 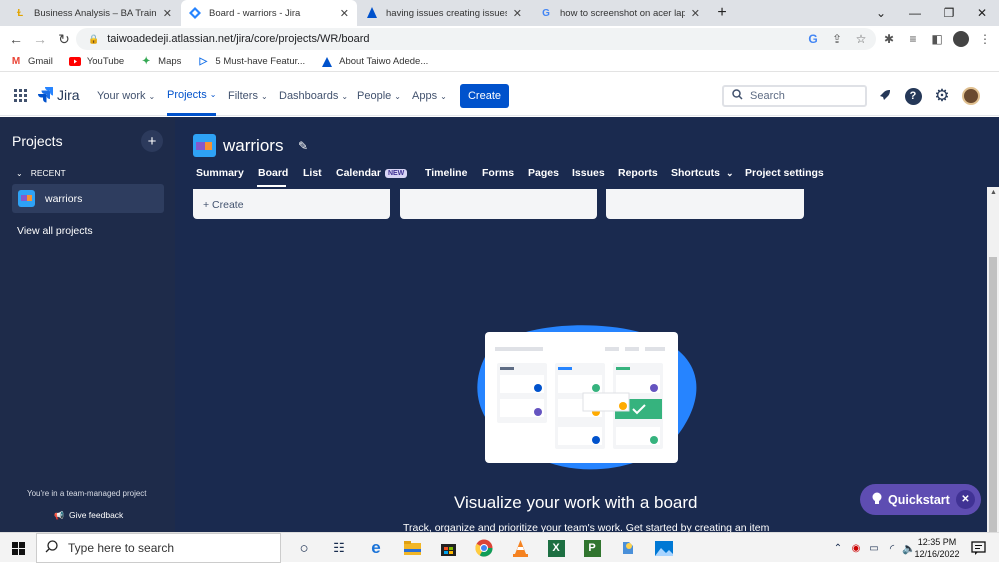 I want to click on recent-section-header: ⌄ RECENT, so click(x=41, y=173).